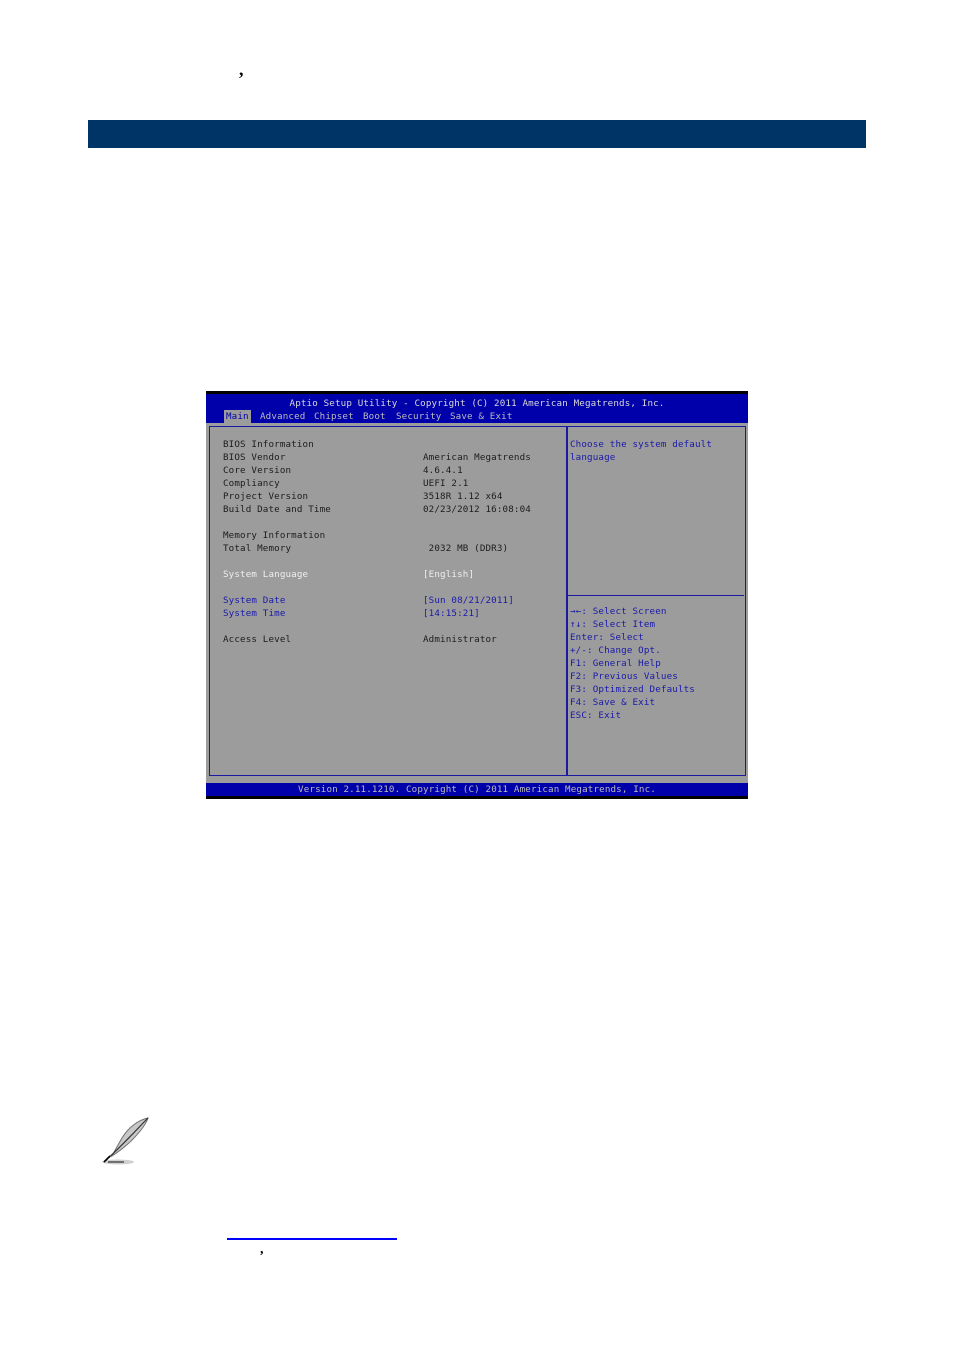 Image resolution: width=954 pixels, height=1350 pixels. What do you see at coordinates (615, 663) in the screenshot?
I see `help-key-f1: F1: General Help` at bounding box center [615, 663].